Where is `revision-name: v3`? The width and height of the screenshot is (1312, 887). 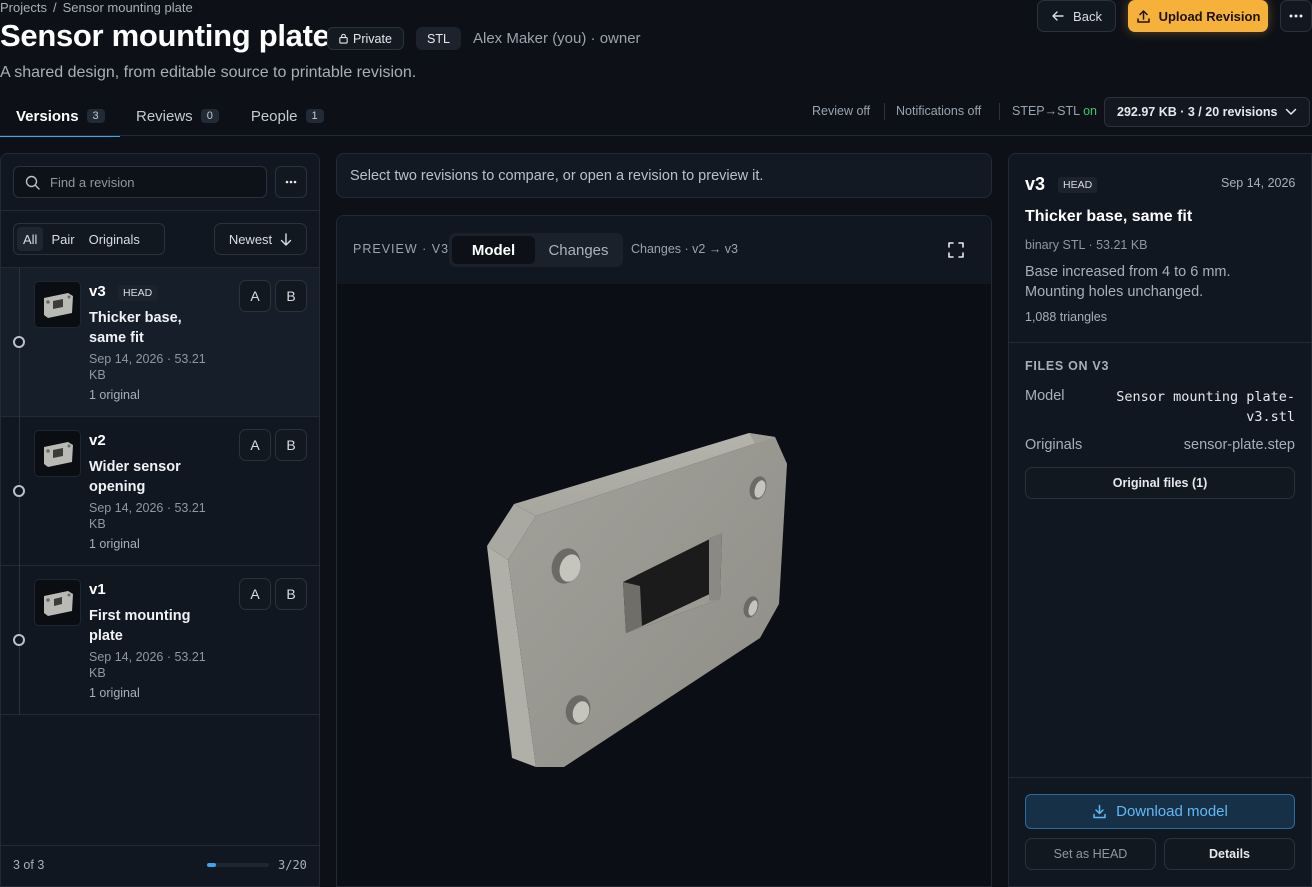
revision-name: v3 is located at coordinates (97, 291).